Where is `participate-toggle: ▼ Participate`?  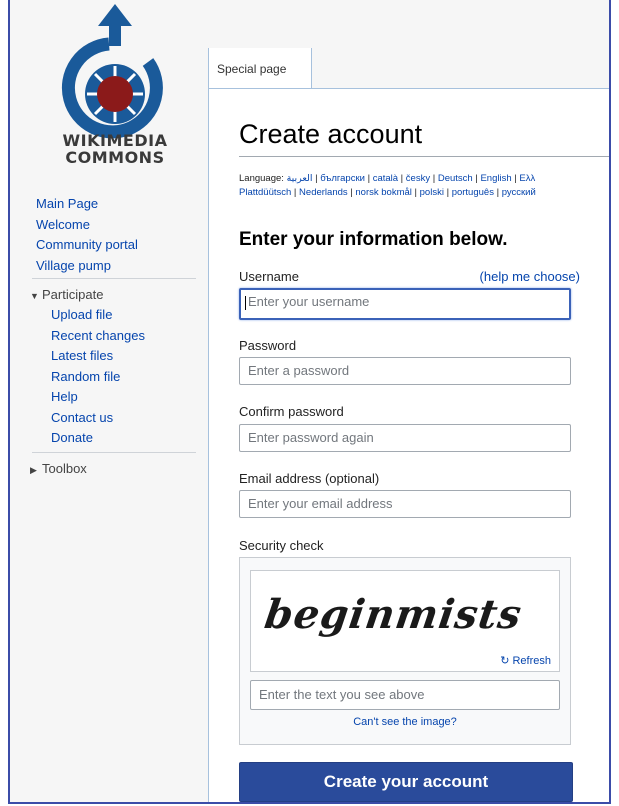
participate-toggle: ▼ Participate is located at coordinates (115, 295).